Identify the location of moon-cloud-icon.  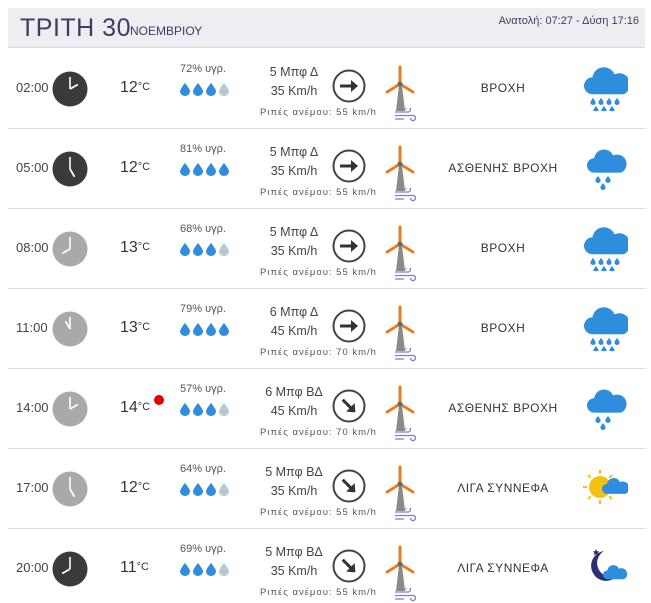
(605, 568).